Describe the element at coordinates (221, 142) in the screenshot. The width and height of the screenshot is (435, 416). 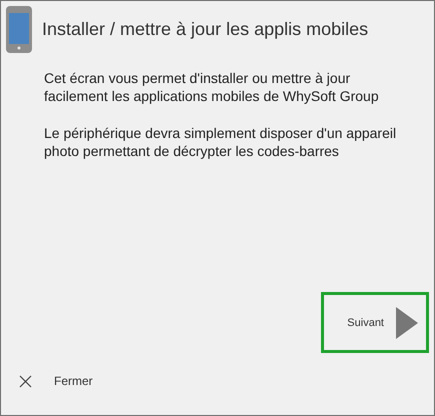
I see `description-text: Le périphérique devra simplement disposer d'un appareil photo permettant de décrypter les codes-barres` at that location.